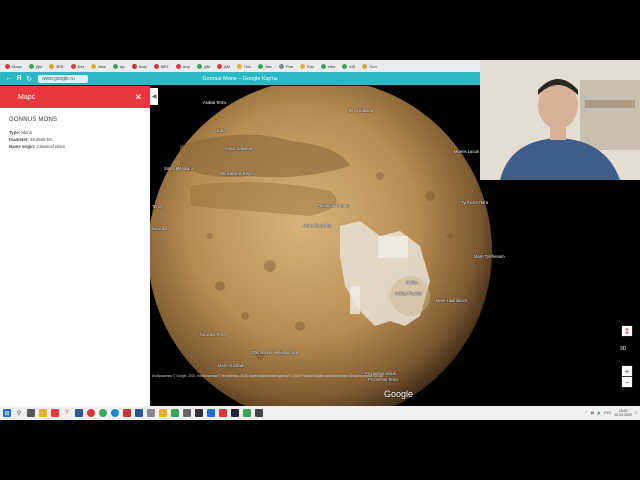 The width and height of the screenshot is (640, 480). I want to click on tab-label: Коф, so click(142, 66).